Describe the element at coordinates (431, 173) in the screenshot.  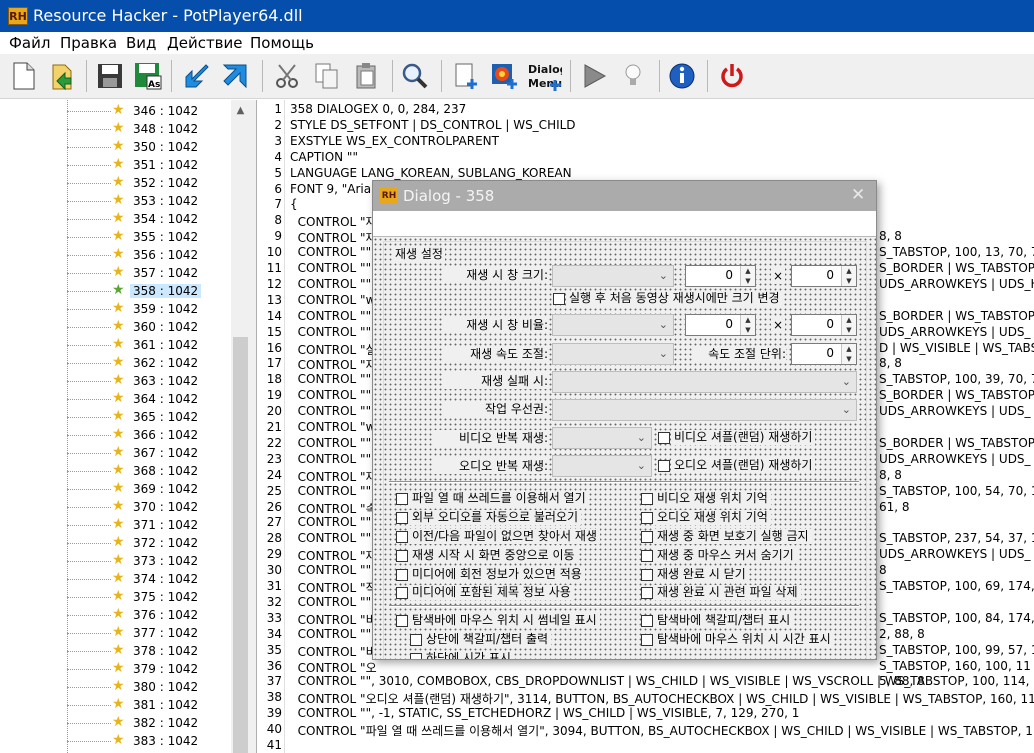
I see `code-line: LANGUAGE LANG_KOREAN, SUBLANG_KOREAN` at that location.